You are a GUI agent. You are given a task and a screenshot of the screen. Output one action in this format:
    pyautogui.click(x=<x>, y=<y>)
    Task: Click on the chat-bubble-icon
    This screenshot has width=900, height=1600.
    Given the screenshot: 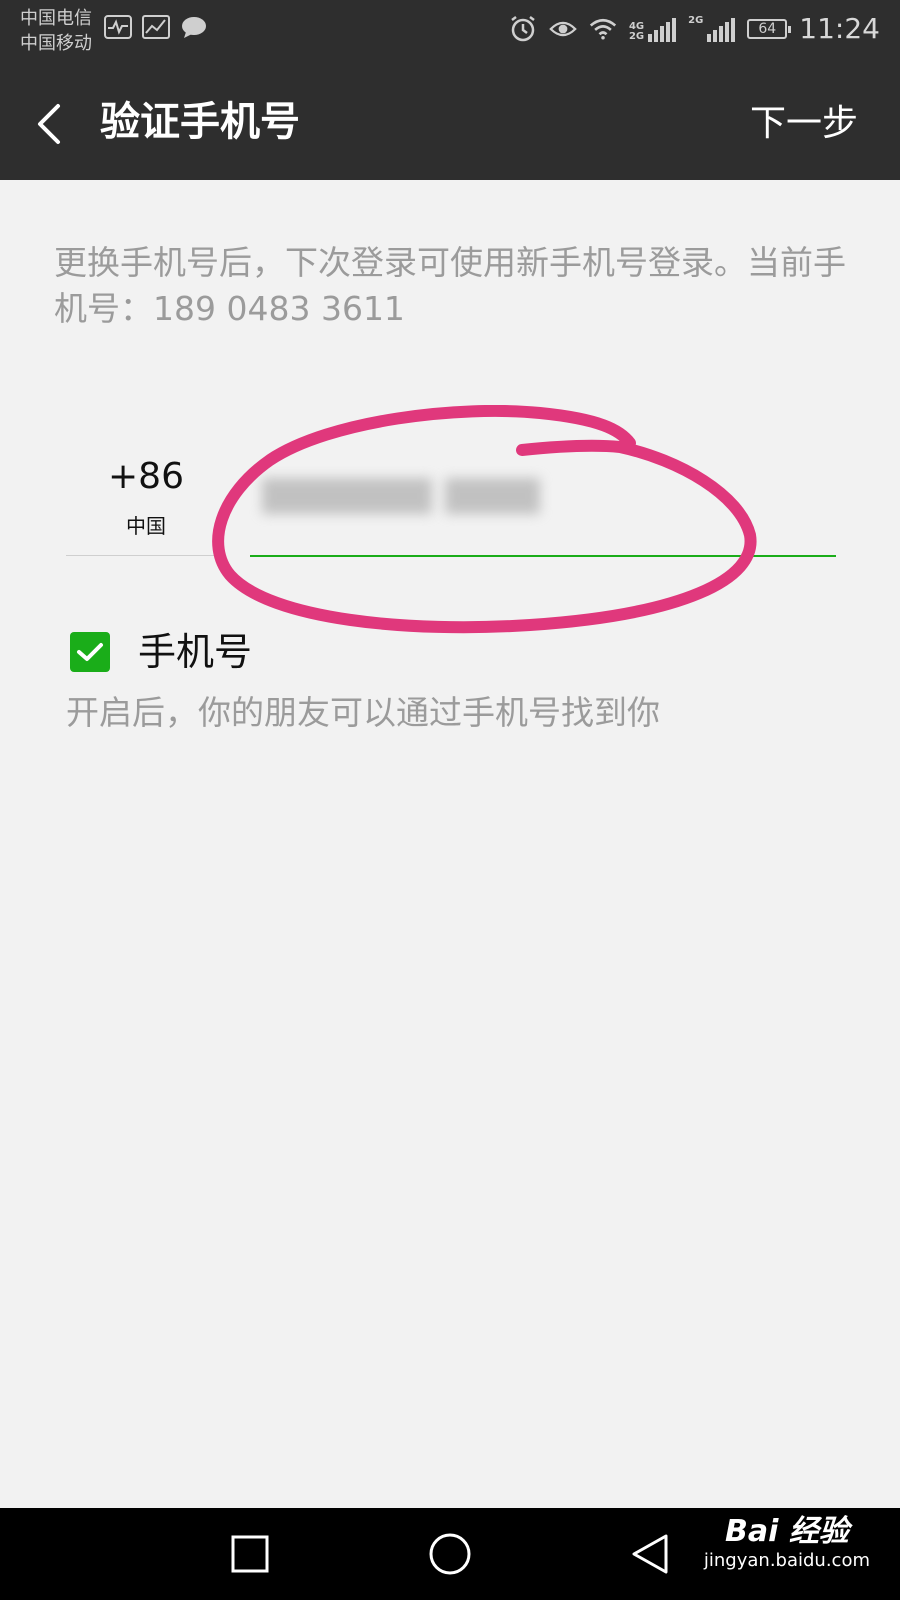 What is the action you would take?
    pyautogui.click(x=194, y=27)
    